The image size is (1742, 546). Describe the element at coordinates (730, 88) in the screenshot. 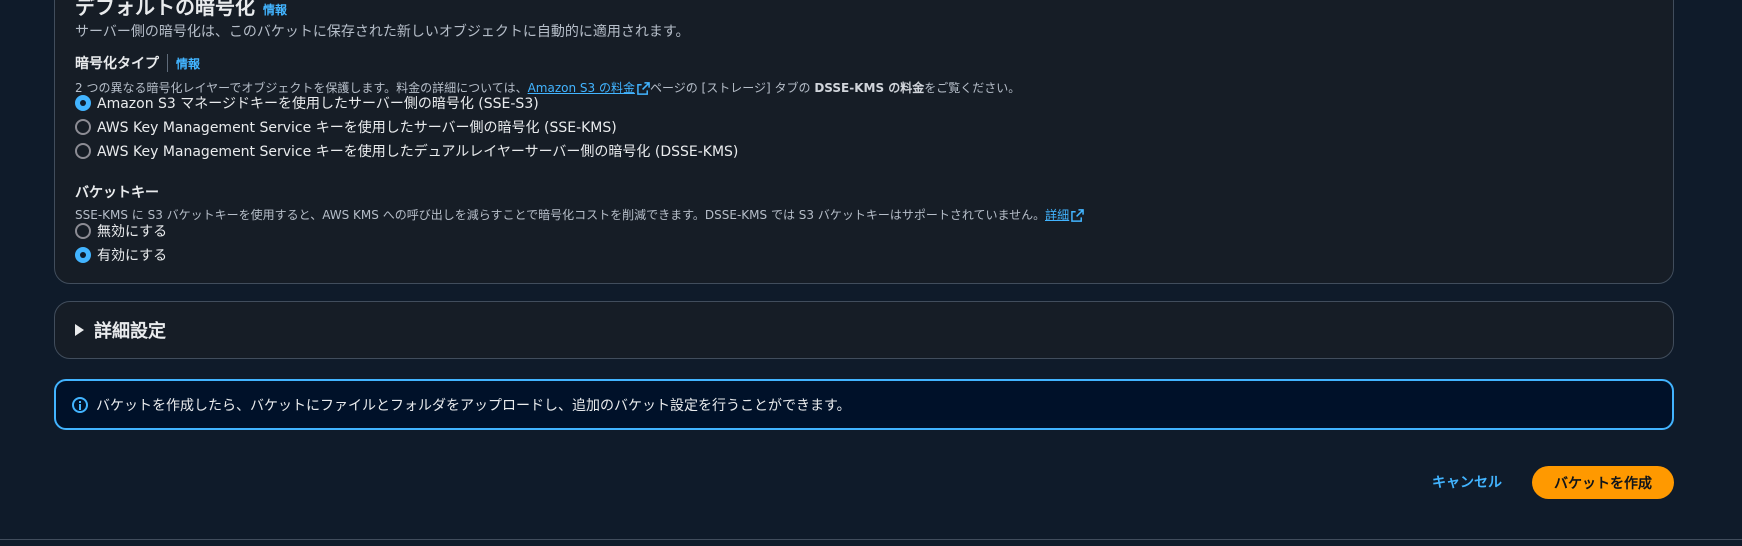

I see `desc-middle: ページの [ストレージ] タブの` at that location.